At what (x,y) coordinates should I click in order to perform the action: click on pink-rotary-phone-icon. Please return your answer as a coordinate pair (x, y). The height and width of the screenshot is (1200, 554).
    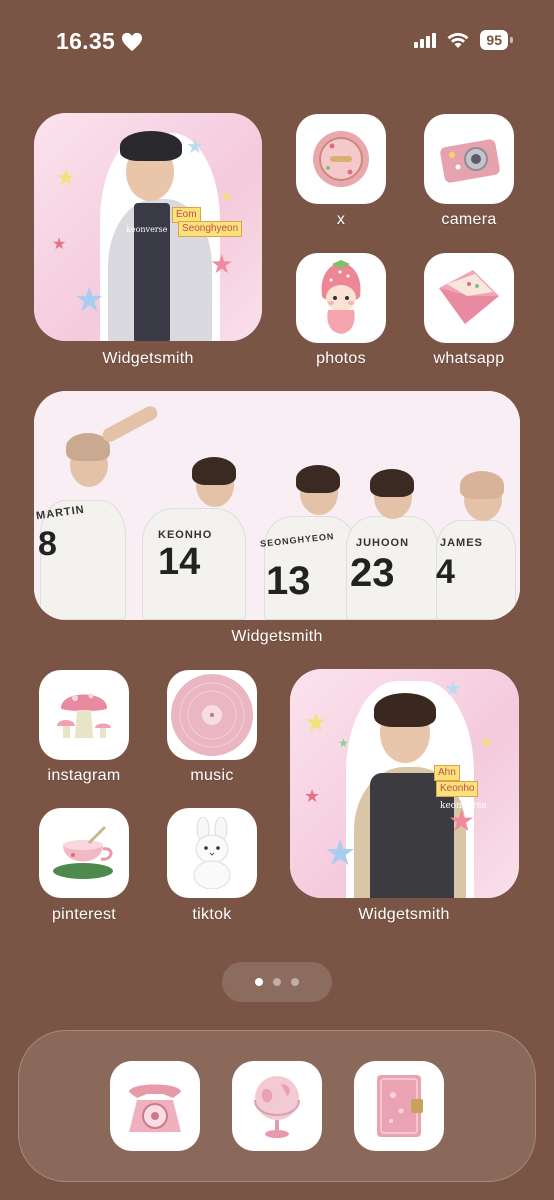
    Looking at the image, I should click on (155, 1108).